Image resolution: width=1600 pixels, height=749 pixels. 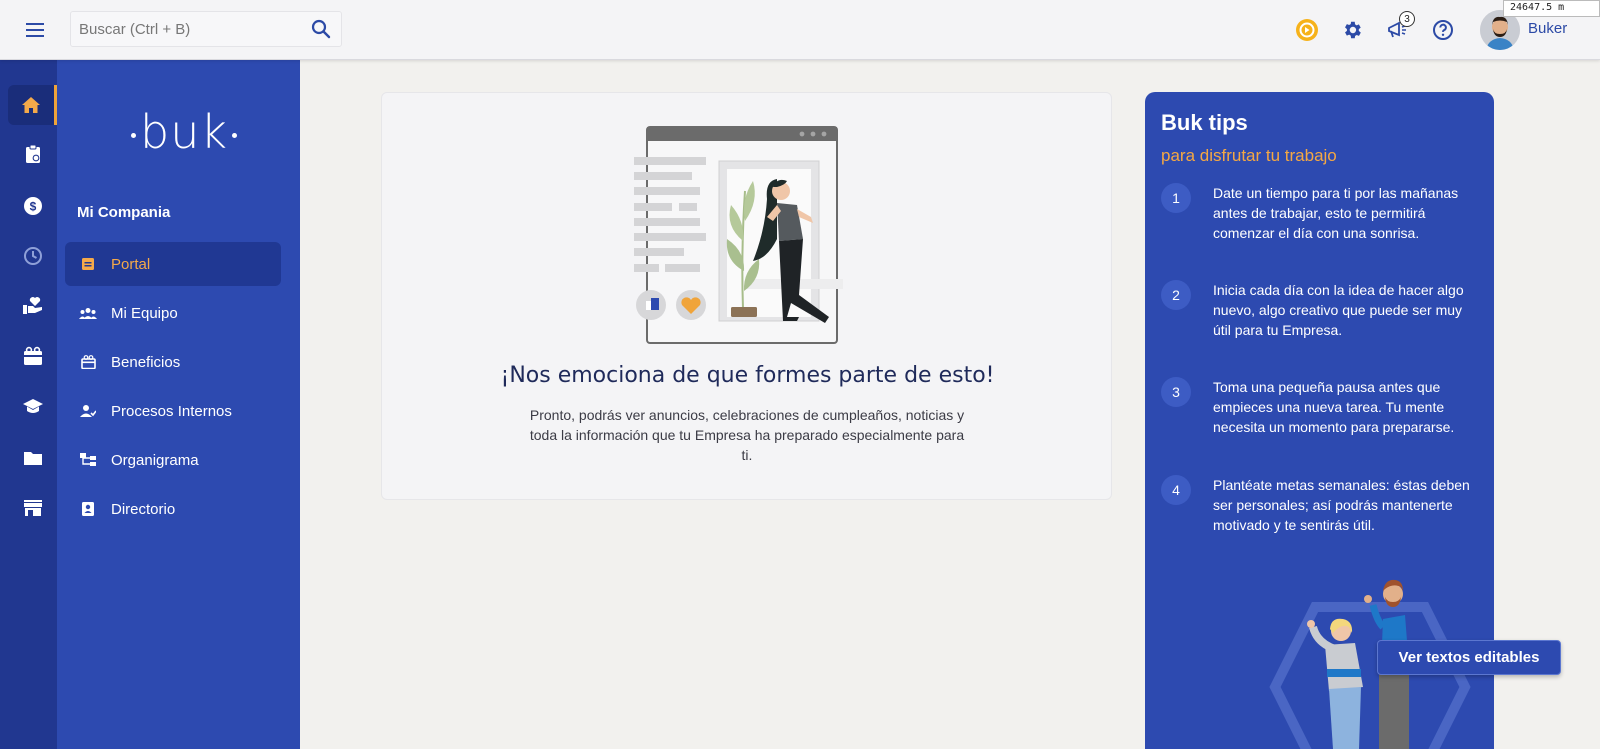 What do you see at coordinates (1176, 392) in the screenshot?
I see `tip-number: 3` at bounding box center [1176, 392].